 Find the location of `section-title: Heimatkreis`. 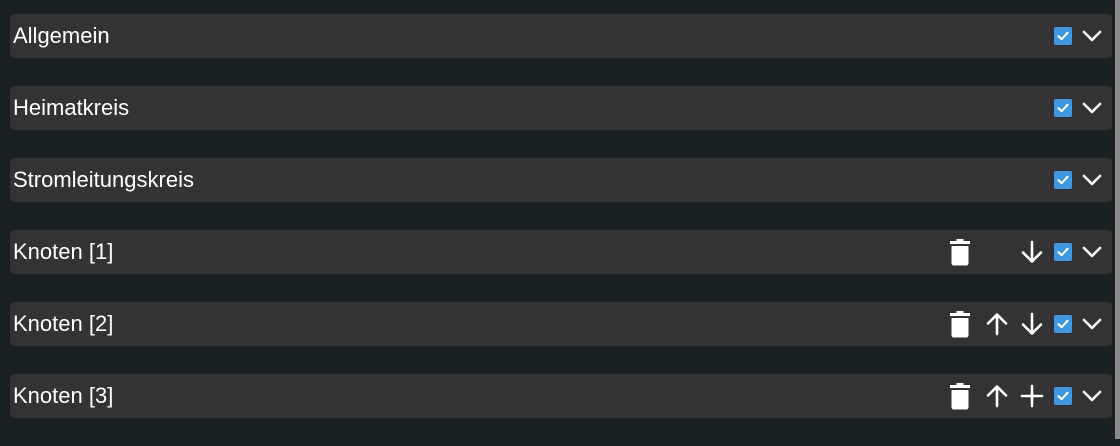

section-title: Heimatkreis is located at coordinates (71, 107).